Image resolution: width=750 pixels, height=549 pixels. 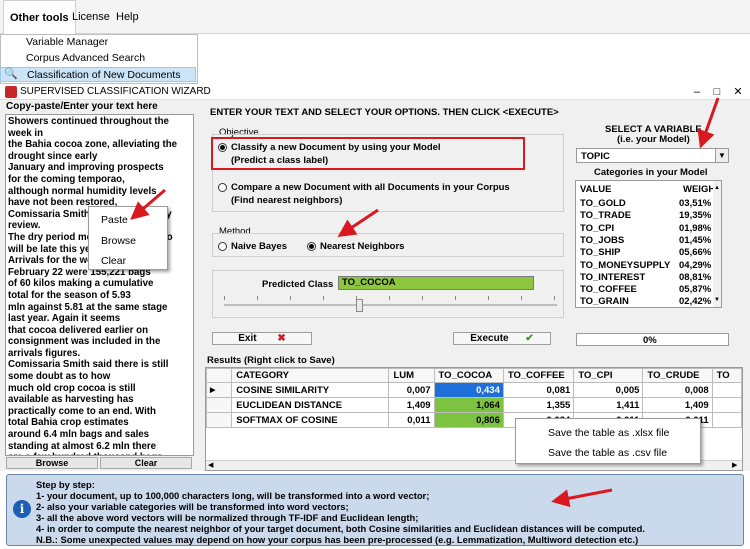 What do you see at coordinates (612, 278) in the screenshot?
I see `category-value: TO_INTEREST` at bounding box center [612, 278].